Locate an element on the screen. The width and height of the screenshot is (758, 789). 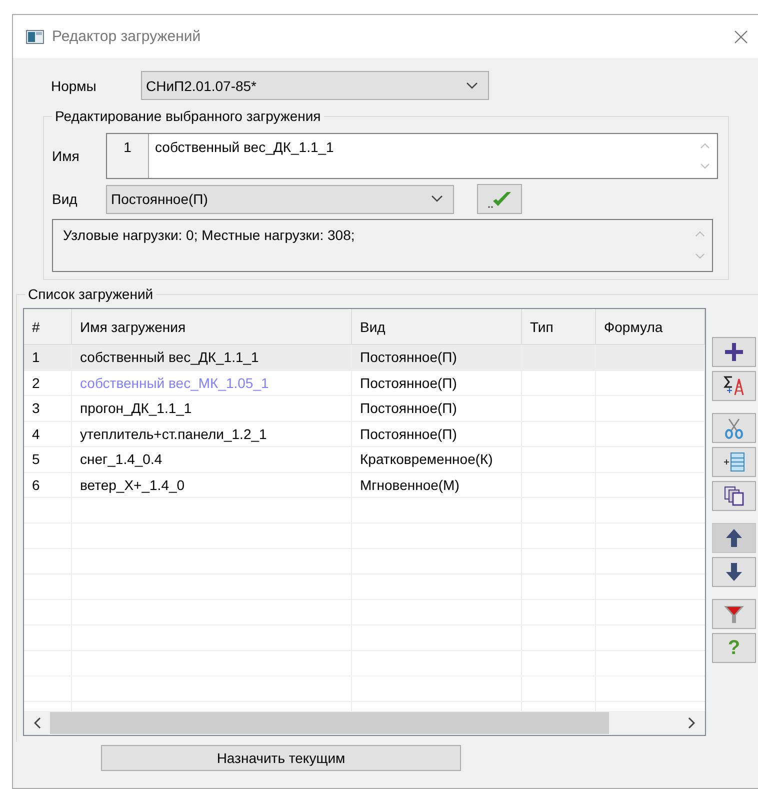
table-cell: Кратковременное(К) is located at coordinates (437, 459).